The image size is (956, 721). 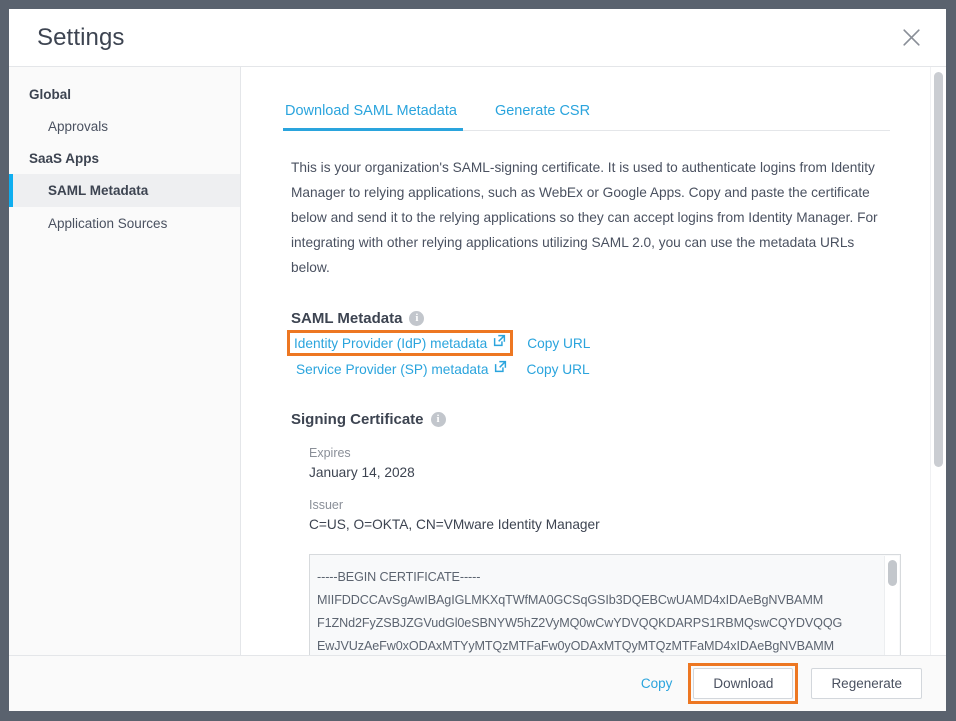 I want to click on saml-metadata-heading-text: SAML Metadata, so click(x=347, y=318).